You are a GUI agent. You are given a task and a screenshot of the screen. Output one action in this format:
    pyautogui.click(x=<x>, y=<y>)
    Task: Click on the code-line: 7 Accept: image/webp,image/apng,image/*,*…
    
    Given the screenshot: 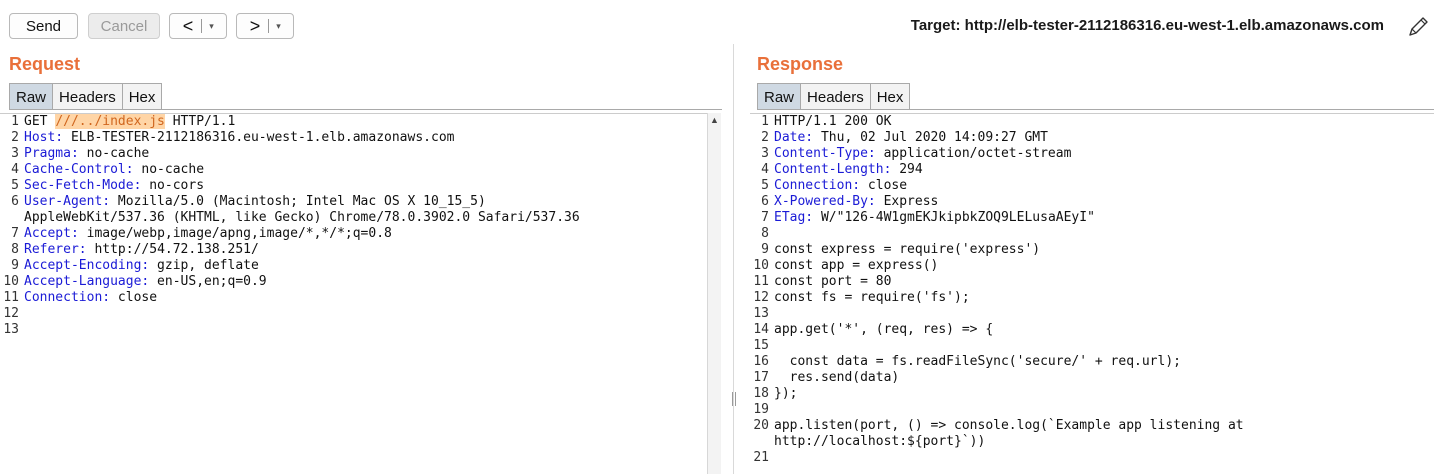 What is the action you would take?
    pyautogui.click(x=353, y=234)
    